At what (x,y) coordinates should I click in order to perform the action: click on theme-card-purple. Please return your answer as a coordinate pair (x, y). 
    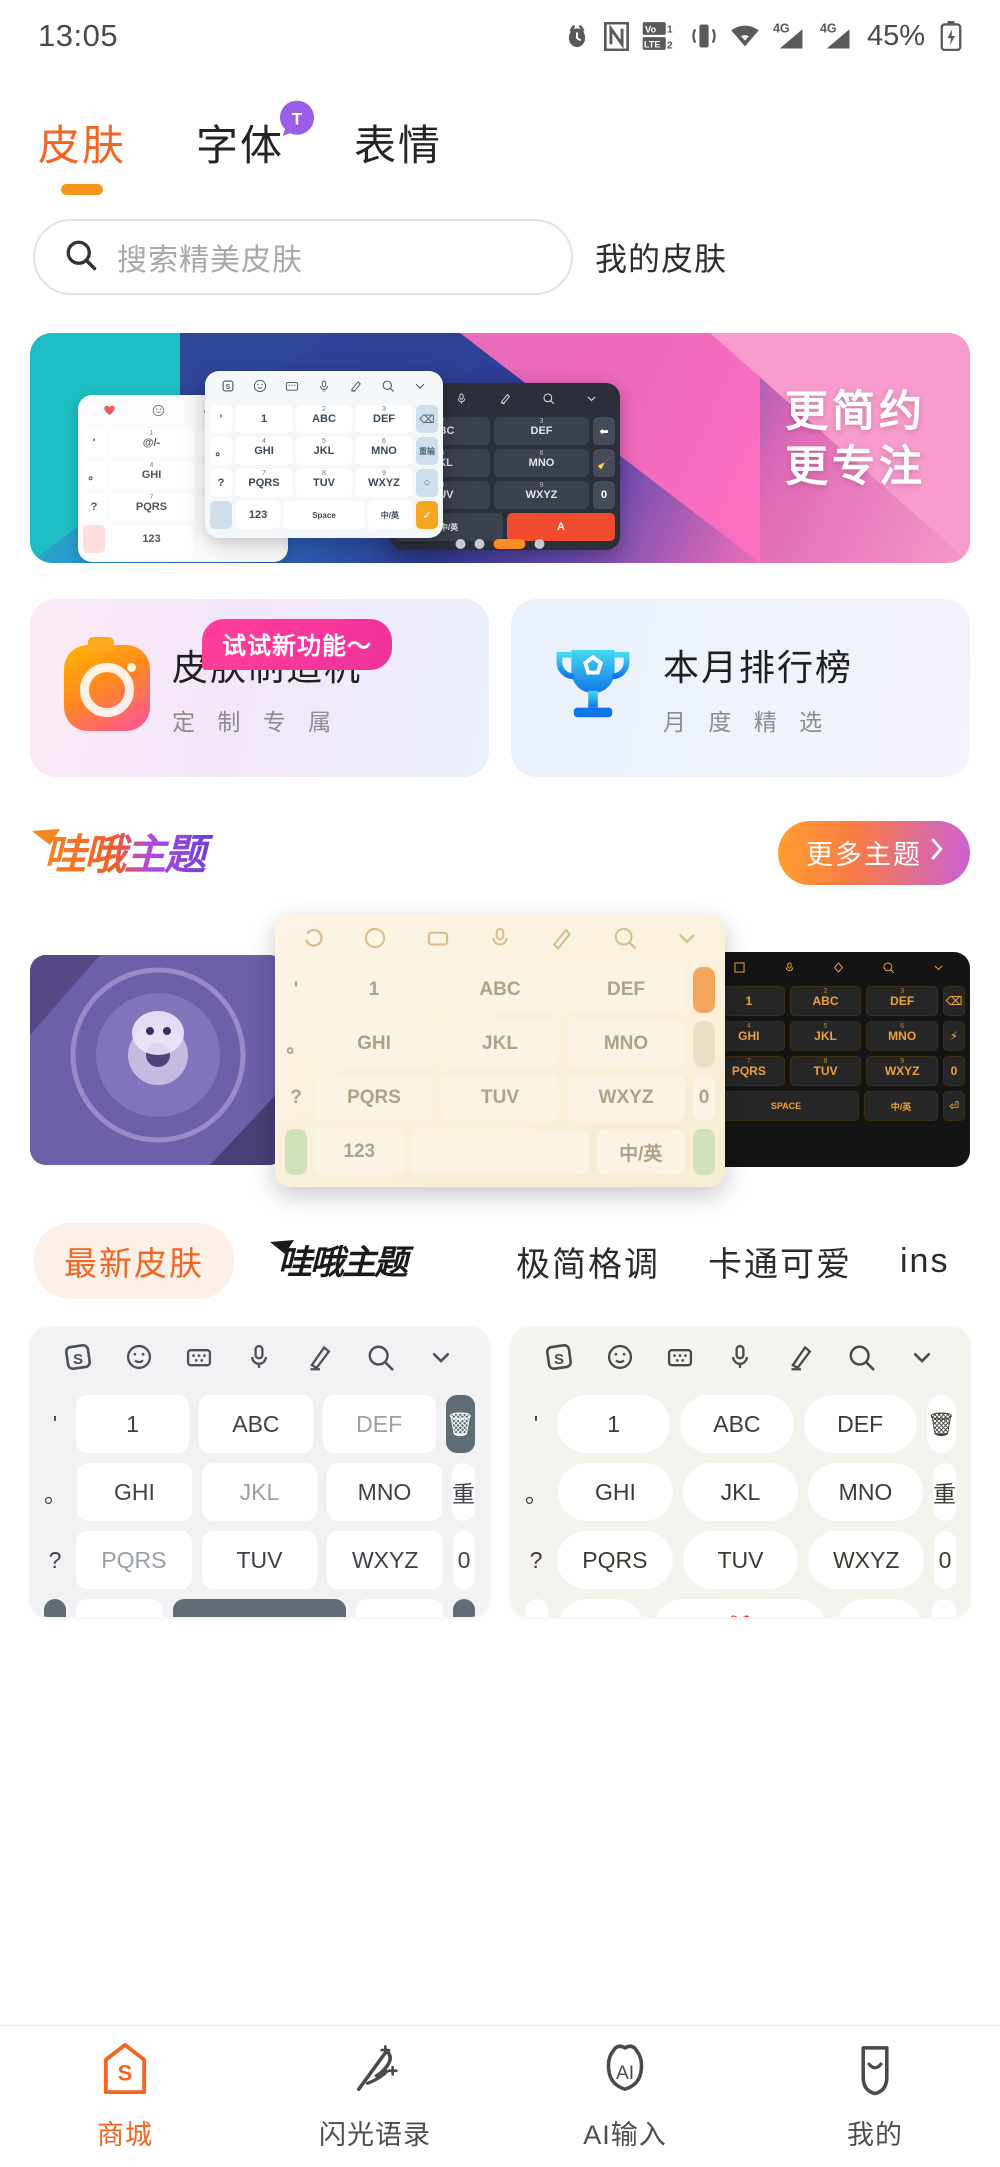
    Looking at the image, I should click on (157, 1060).